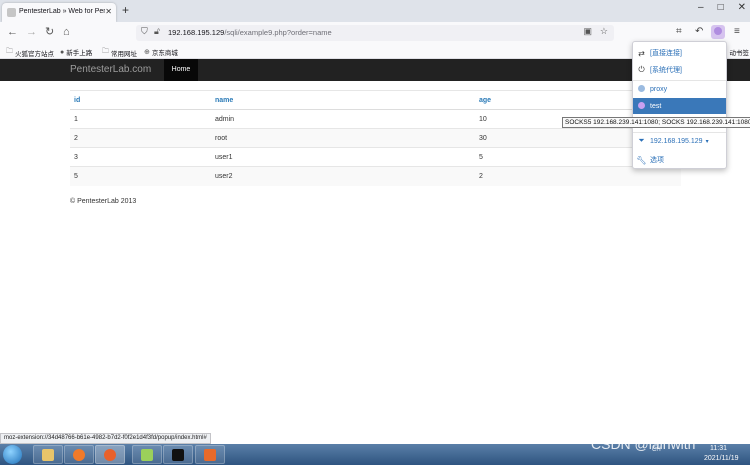 This screenshot has width=750, height=465. What do you see at coordinates (66, 32) in the screenshot?
I see `home-icon: ⌂` at bounding box center [66, 32].